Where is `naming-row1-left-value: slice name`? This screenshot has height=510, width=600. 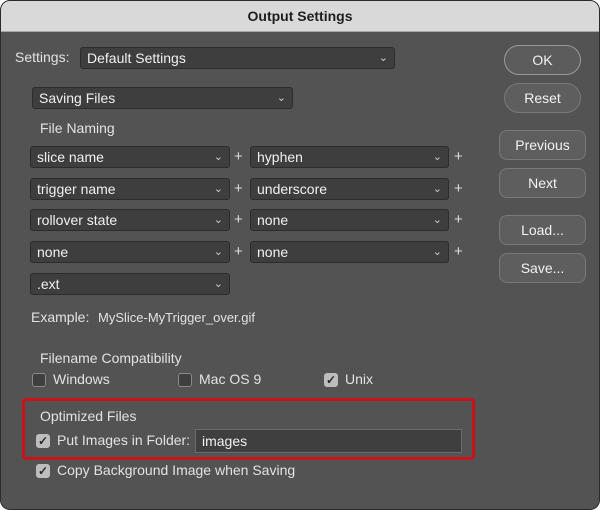
naming-row1-left-value: slice name is located at coordinates (70, 157).